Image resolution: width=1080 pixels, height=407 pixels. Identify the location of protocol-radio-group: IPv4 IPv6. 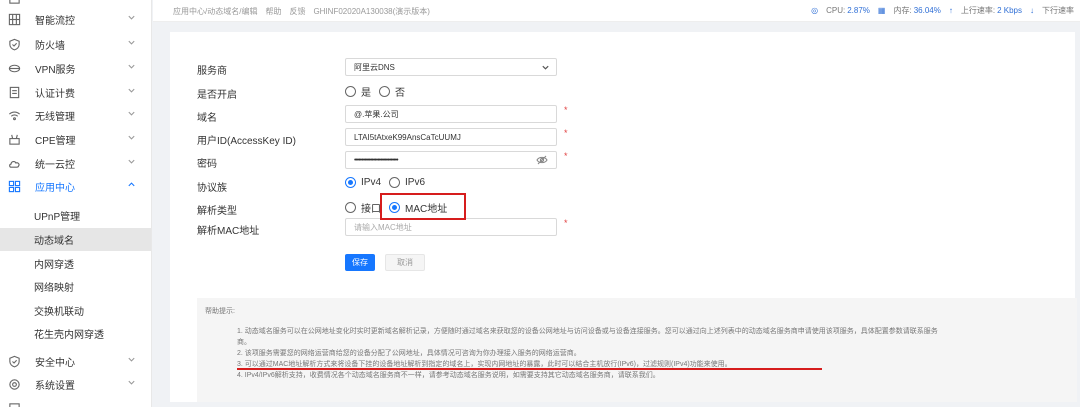
(389, 182).